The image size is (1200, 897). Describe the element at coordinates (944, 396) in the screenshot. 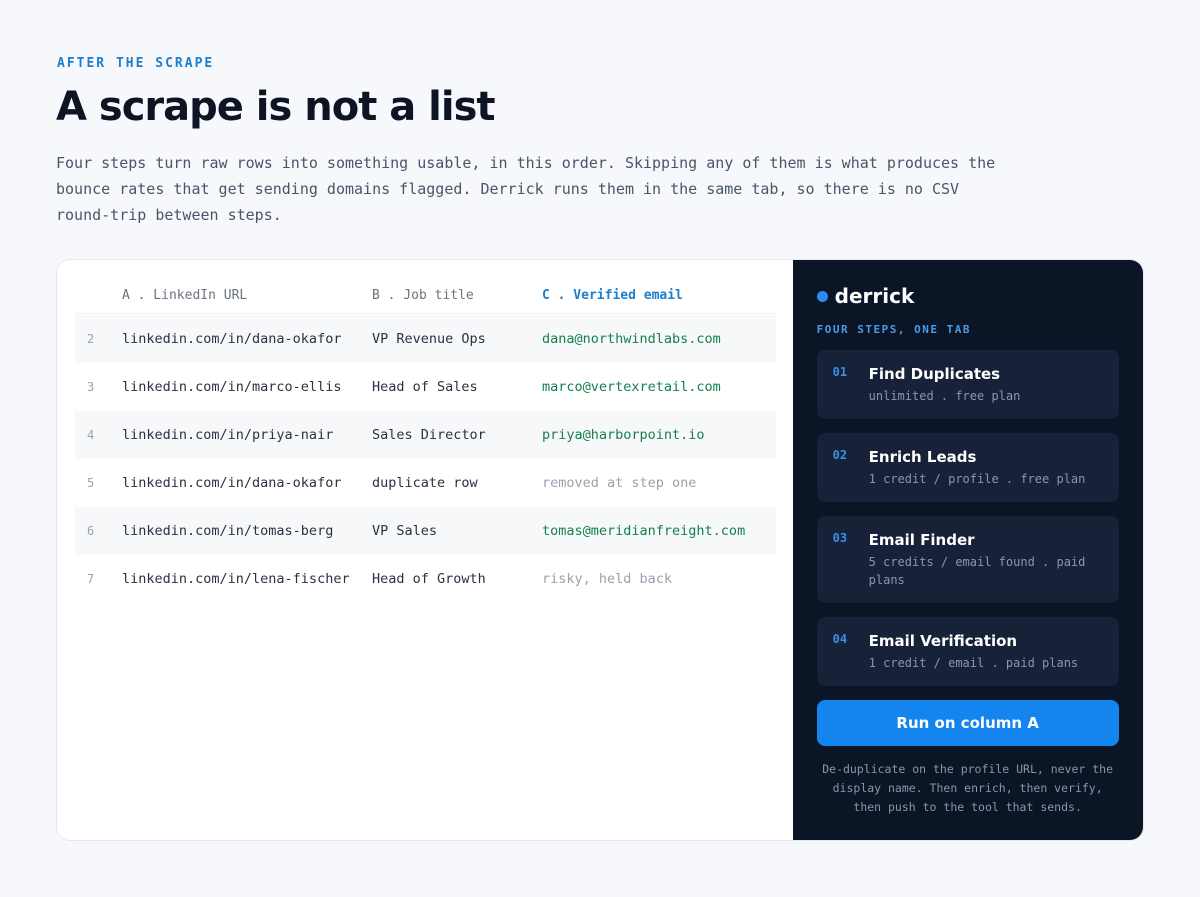

I see `step-meta: unlimited . free plan` at that location.